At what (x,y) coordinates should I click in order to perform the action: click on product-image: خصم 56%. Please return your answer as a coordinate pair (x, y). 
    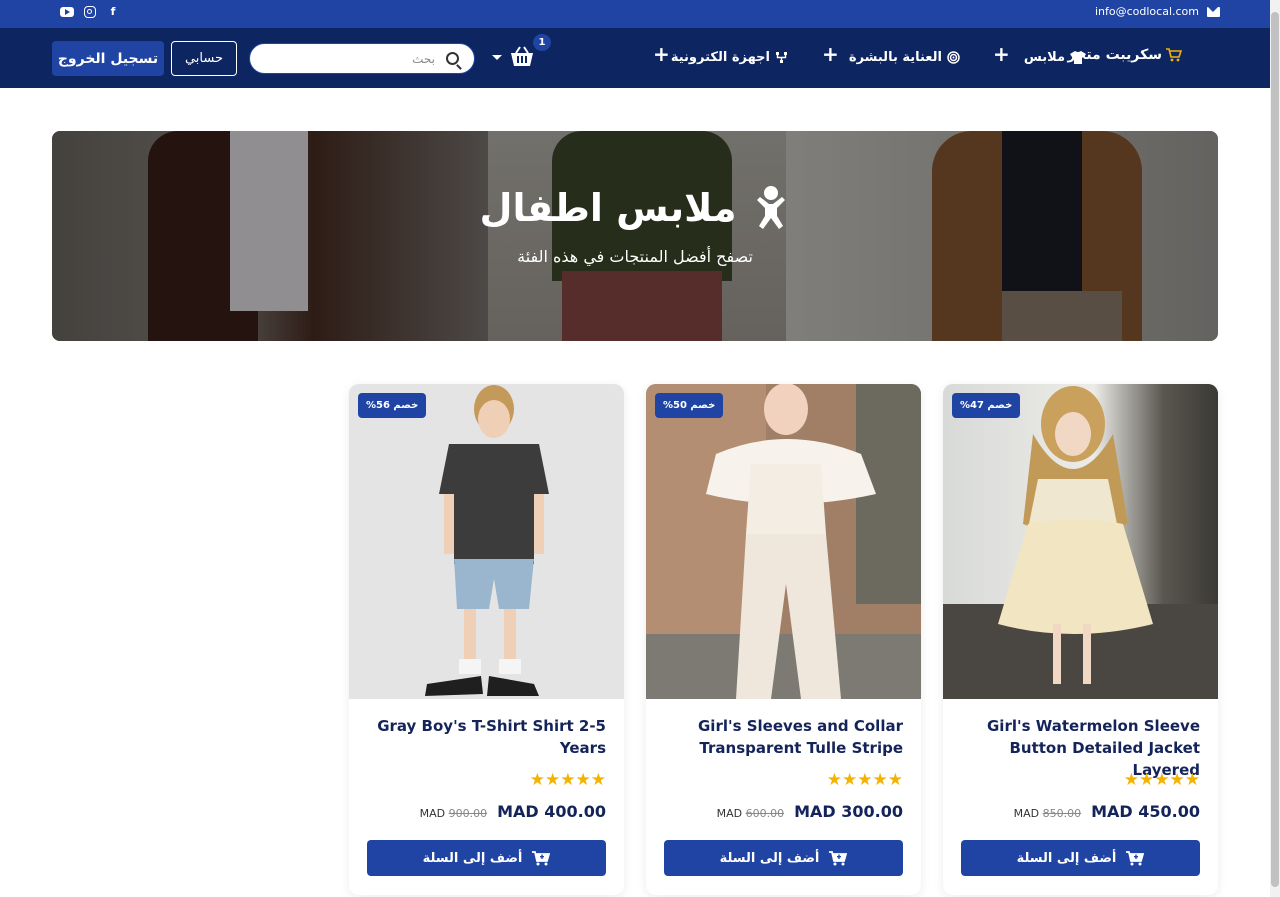
    Looking at the image, I should click on (486, 541).